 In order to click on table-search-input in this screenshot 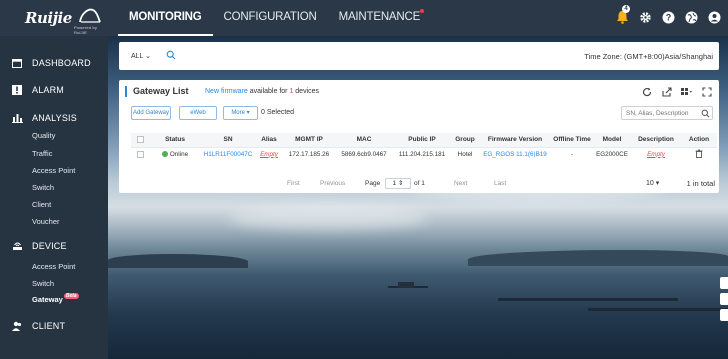, I will do `click(667, 113)`.